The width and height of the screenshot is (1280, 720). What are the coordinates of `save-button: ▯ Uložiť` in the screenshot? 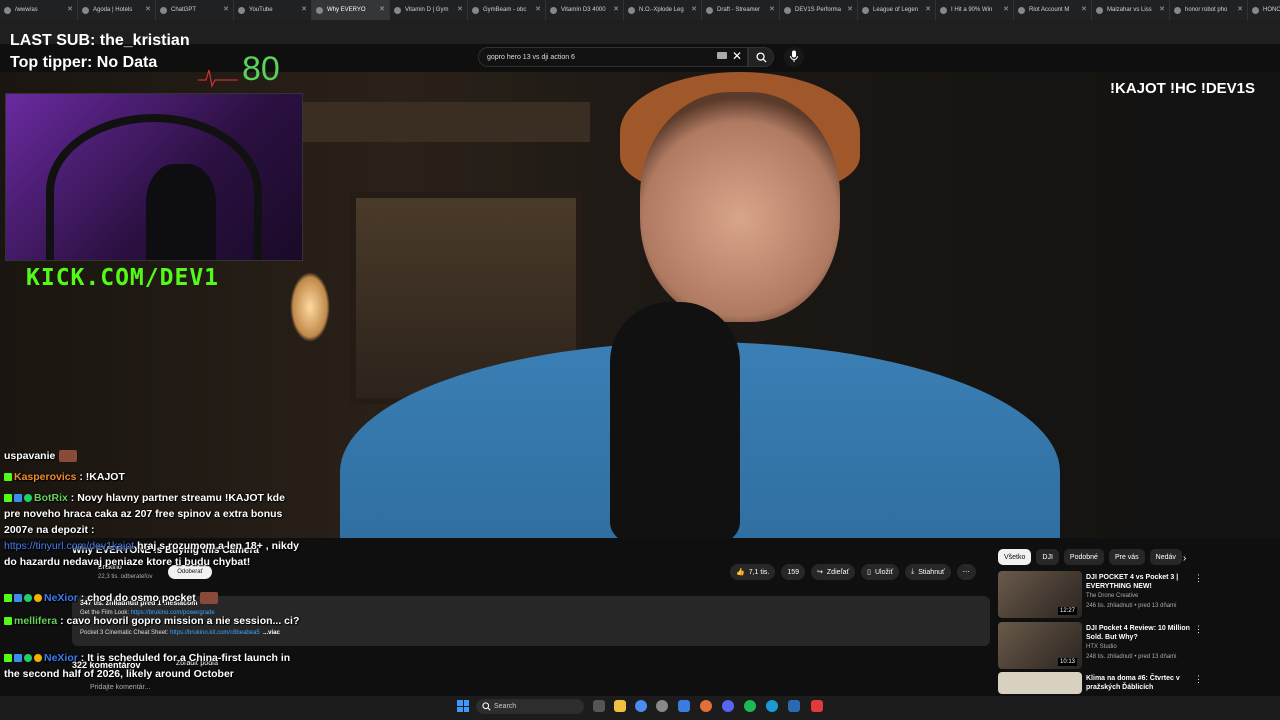 It's located at (880, 572).